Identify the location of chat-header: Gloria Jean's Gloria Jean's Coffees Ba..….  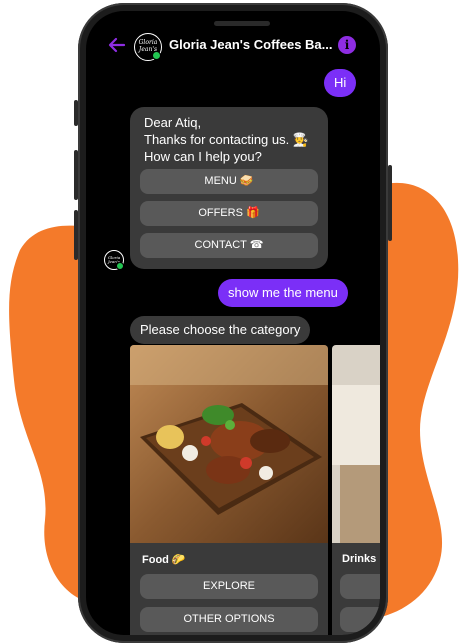
(233, 47).